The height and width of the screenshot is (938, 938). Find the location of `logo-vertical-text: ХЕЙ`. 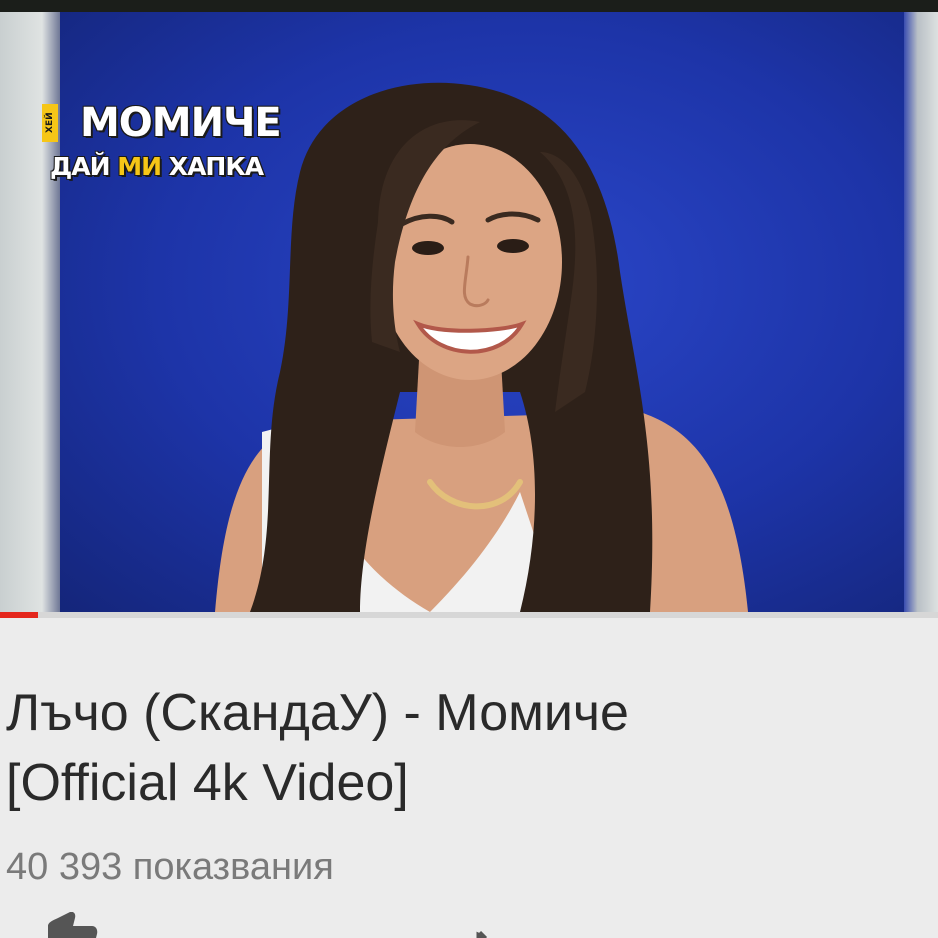

logo-vertical-text: ХЕЙ is located at coordinates (50, 123).